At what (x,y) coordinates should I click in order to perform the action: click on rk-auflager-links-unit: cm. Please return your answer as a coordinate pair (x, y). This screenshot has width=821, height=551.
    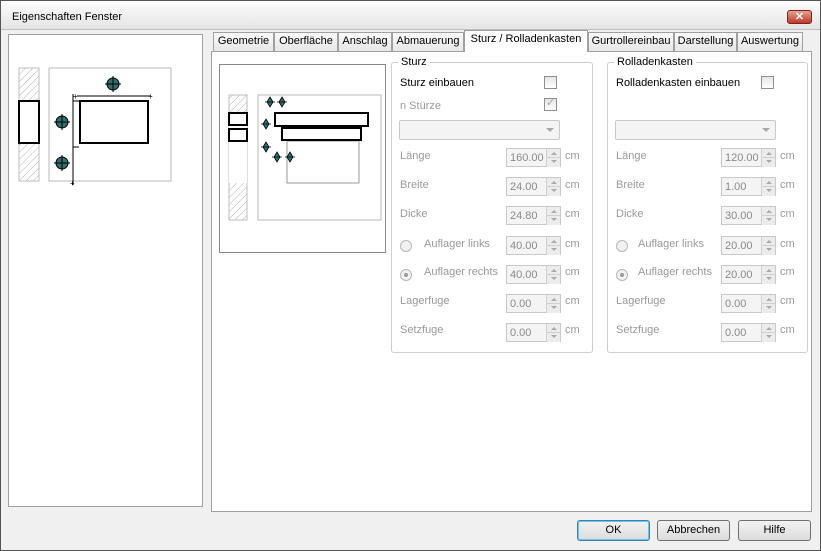
    Looking at the image, I should click on (787, 244).